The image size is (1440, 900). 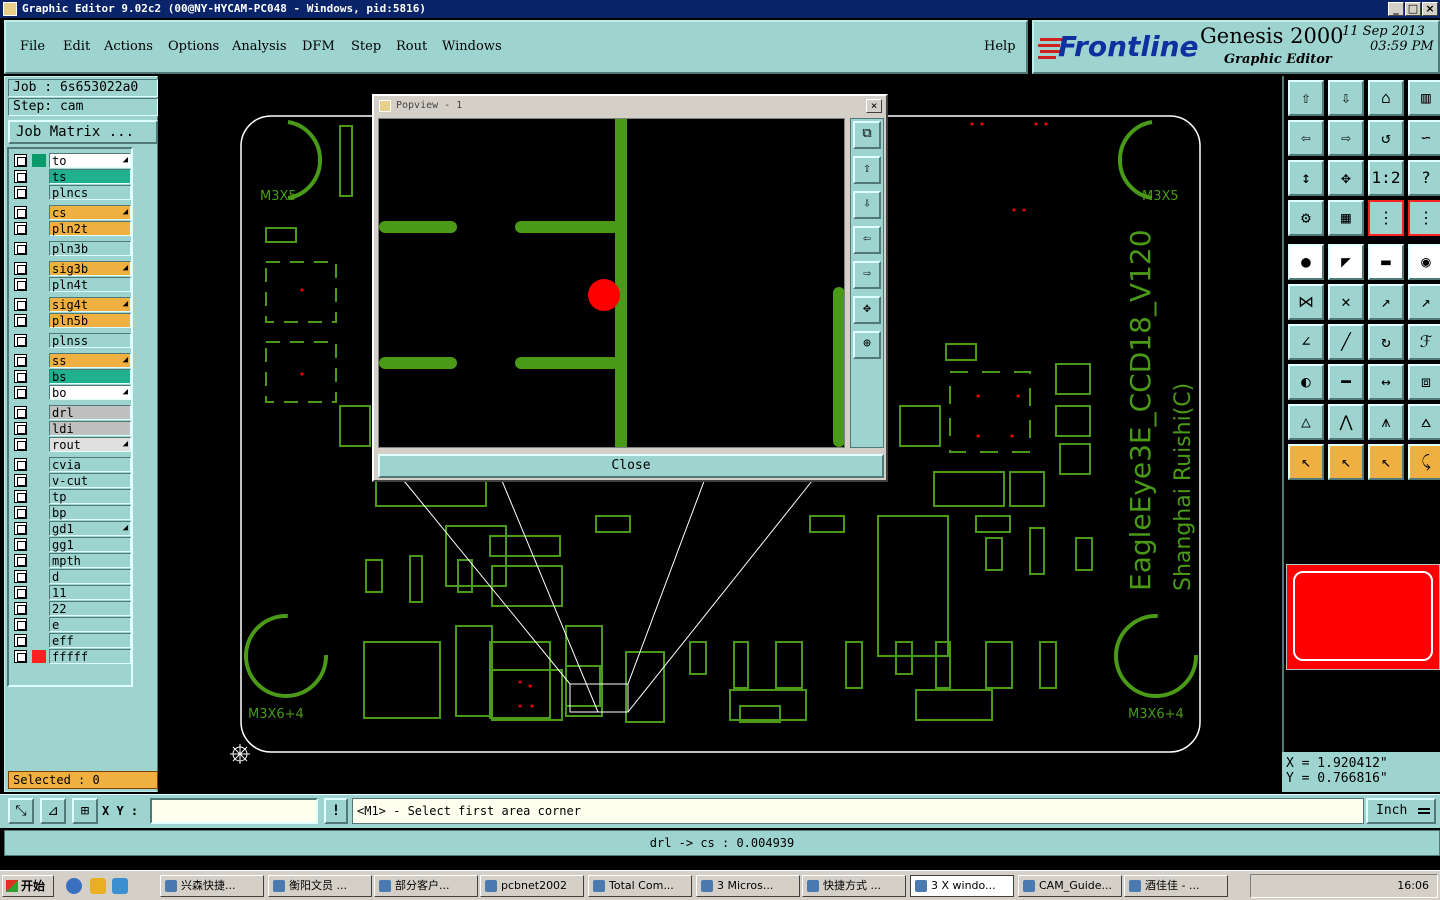 I want to click on layer-row-rout: rout ◢, so click(x=71, y=444).